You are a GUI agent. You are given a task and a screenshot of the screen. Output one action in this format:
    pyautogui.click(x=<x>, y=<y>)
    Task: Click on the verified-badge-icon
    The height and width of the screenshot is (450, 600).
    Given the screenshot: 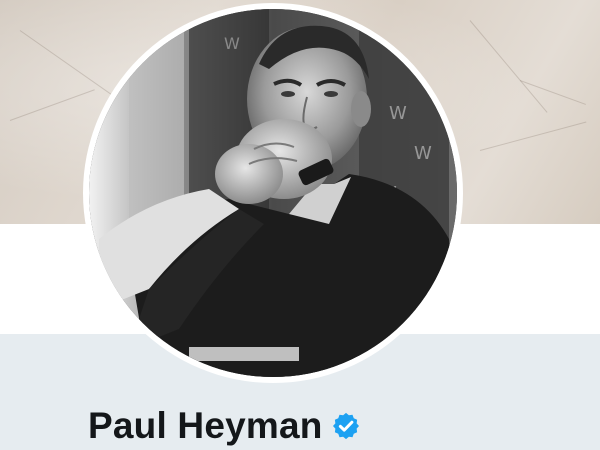 What is the action you would take?
    pyautogui.click(x=346, y=426)
    